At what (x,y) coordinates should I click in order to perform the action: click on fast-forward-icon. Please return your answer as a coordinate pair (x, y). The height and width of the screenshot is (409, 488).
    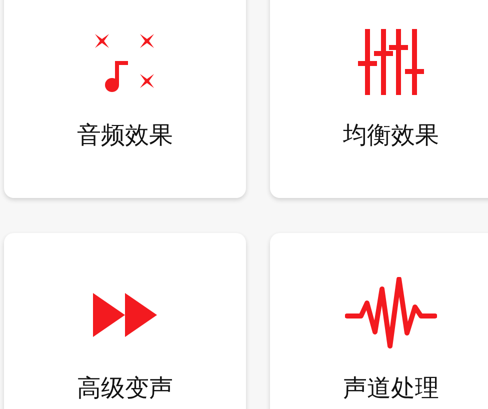
    Looking at the image, I should click on (125, 315).